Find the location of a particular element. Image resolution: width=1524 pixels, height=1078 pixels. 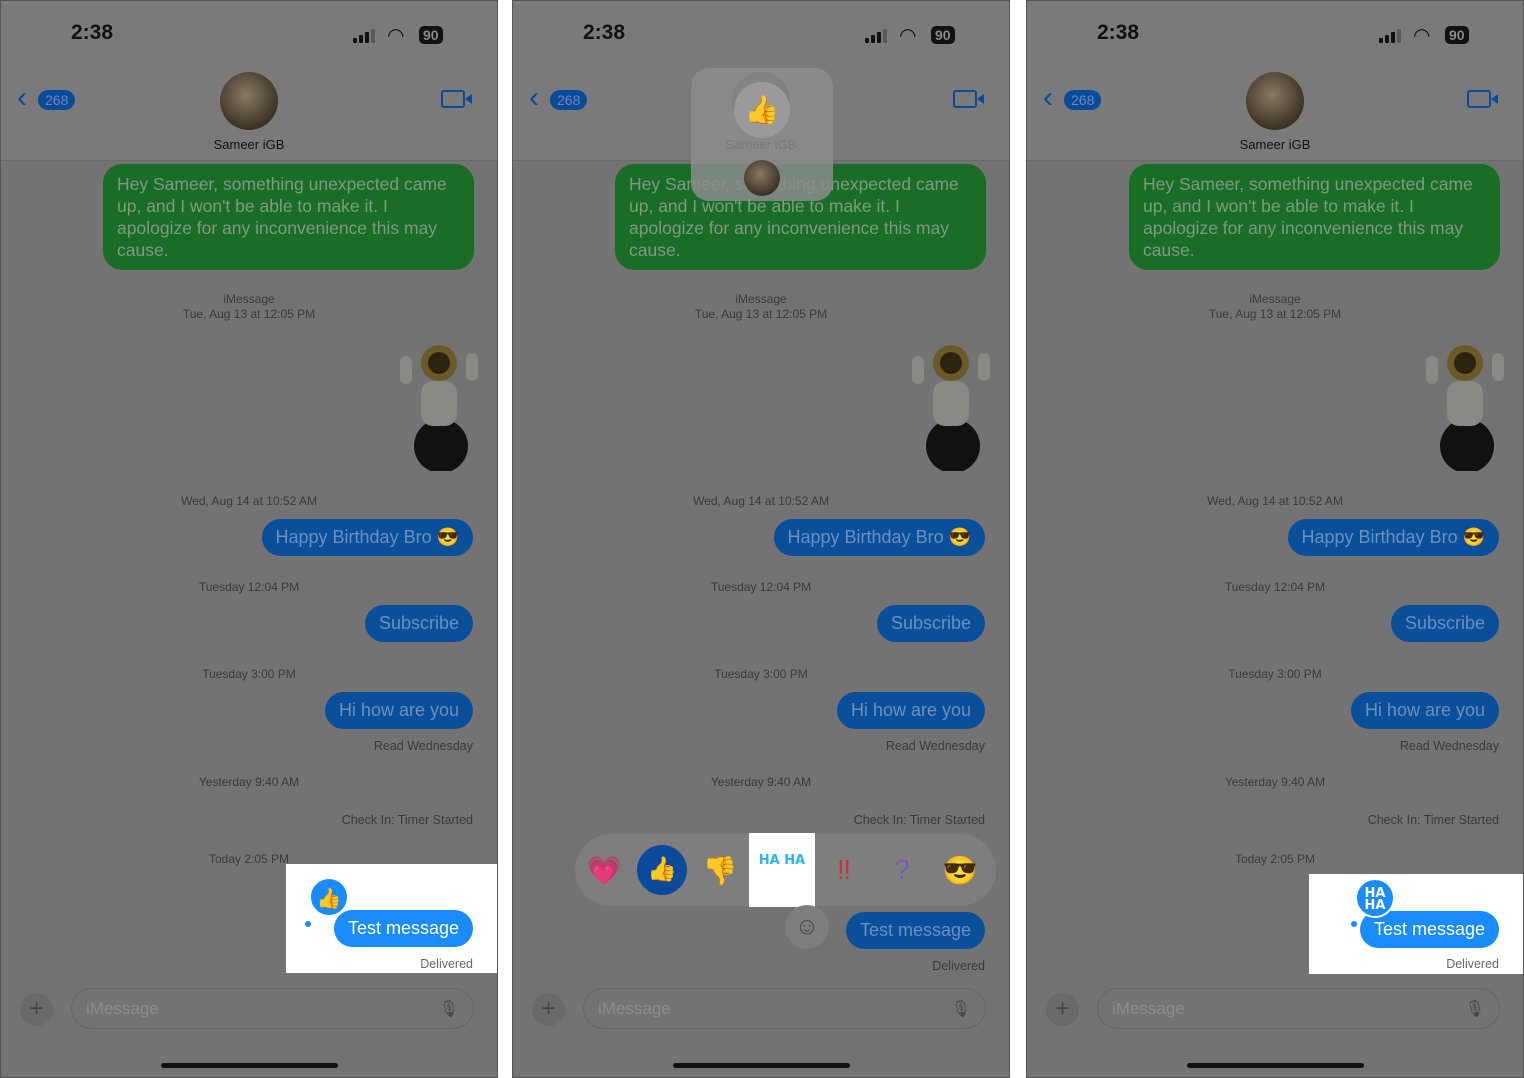

thumbs-up-tapback-icon: 👍 is located at coordinates (329, 897).